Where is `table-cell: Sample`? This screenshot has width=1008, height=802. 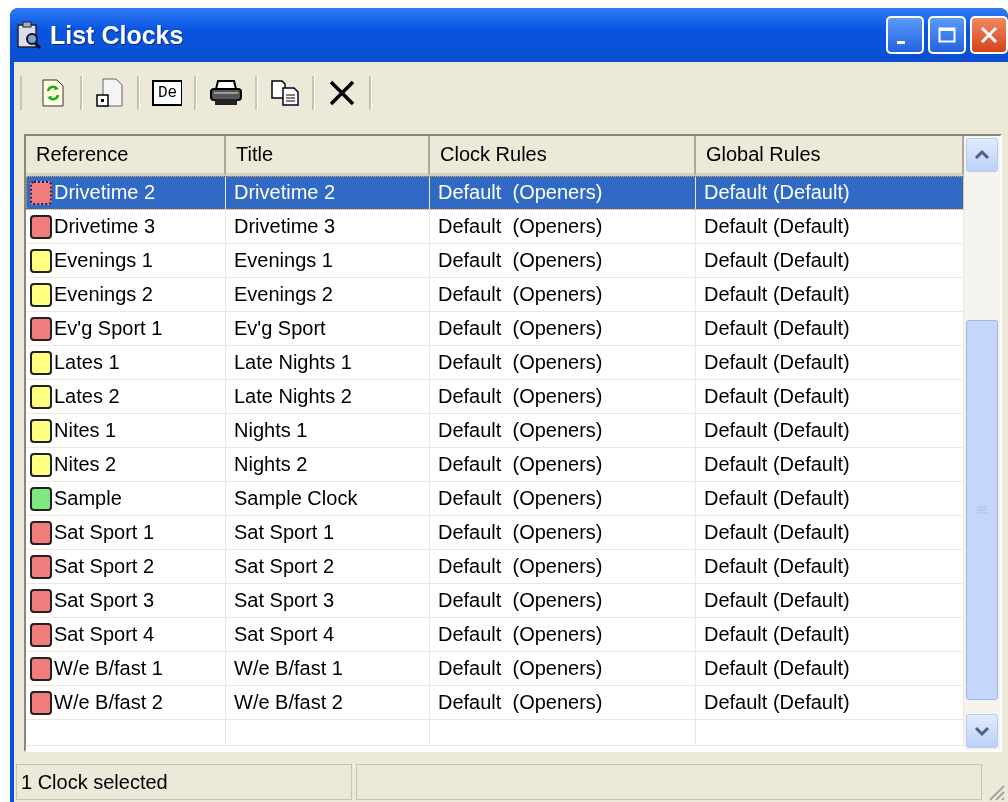
table-cell: Sample is located at coordinates (88, 498).